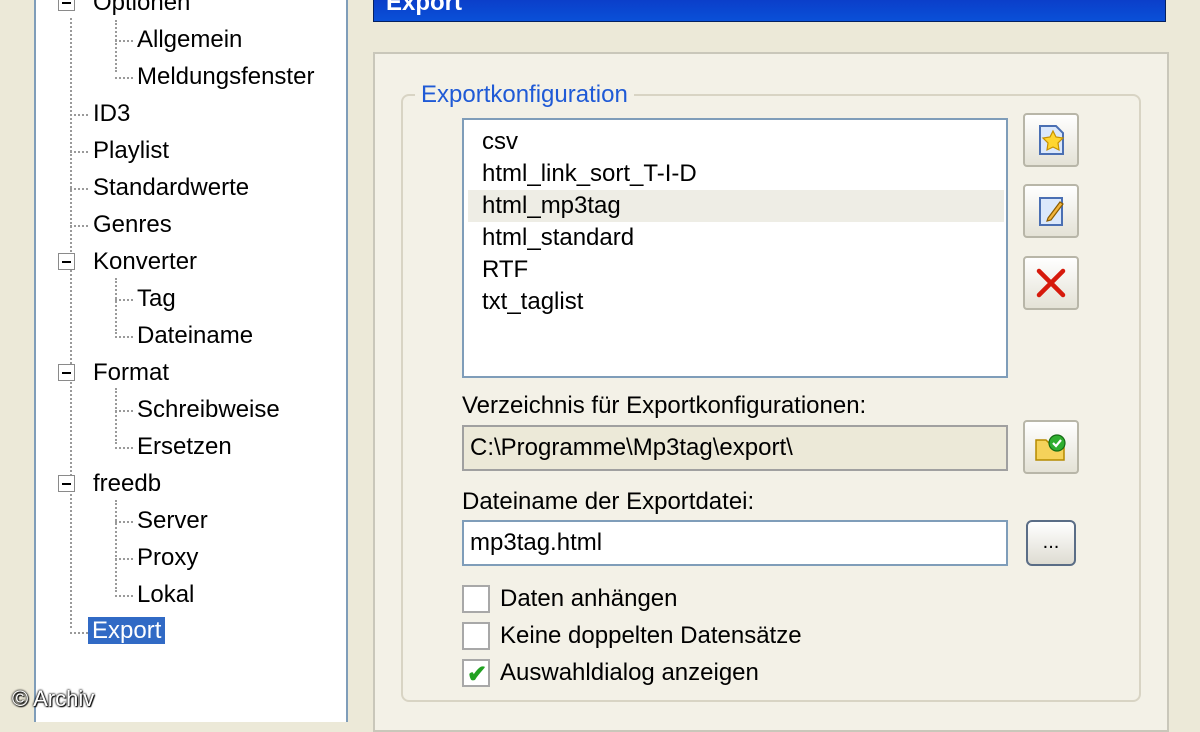 The width and height of the screenshot is (1200, 732). I want to click on tree-item-export: Export, so click(127, 631).